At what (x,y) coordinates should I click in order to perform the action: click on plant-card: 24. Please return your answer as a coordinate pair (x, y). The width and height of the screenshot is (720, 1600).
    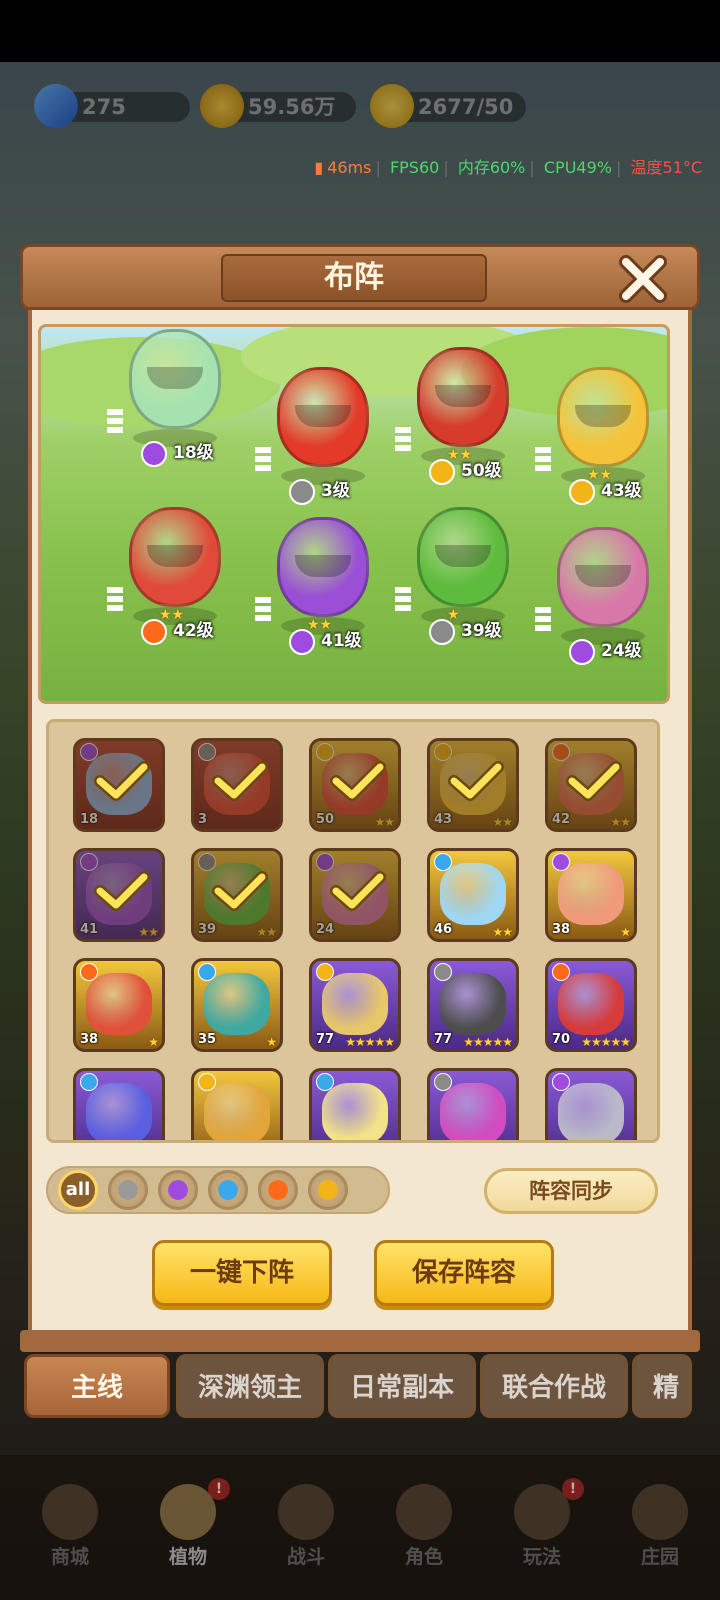
    Looking at the image, I should click on (355, 895).